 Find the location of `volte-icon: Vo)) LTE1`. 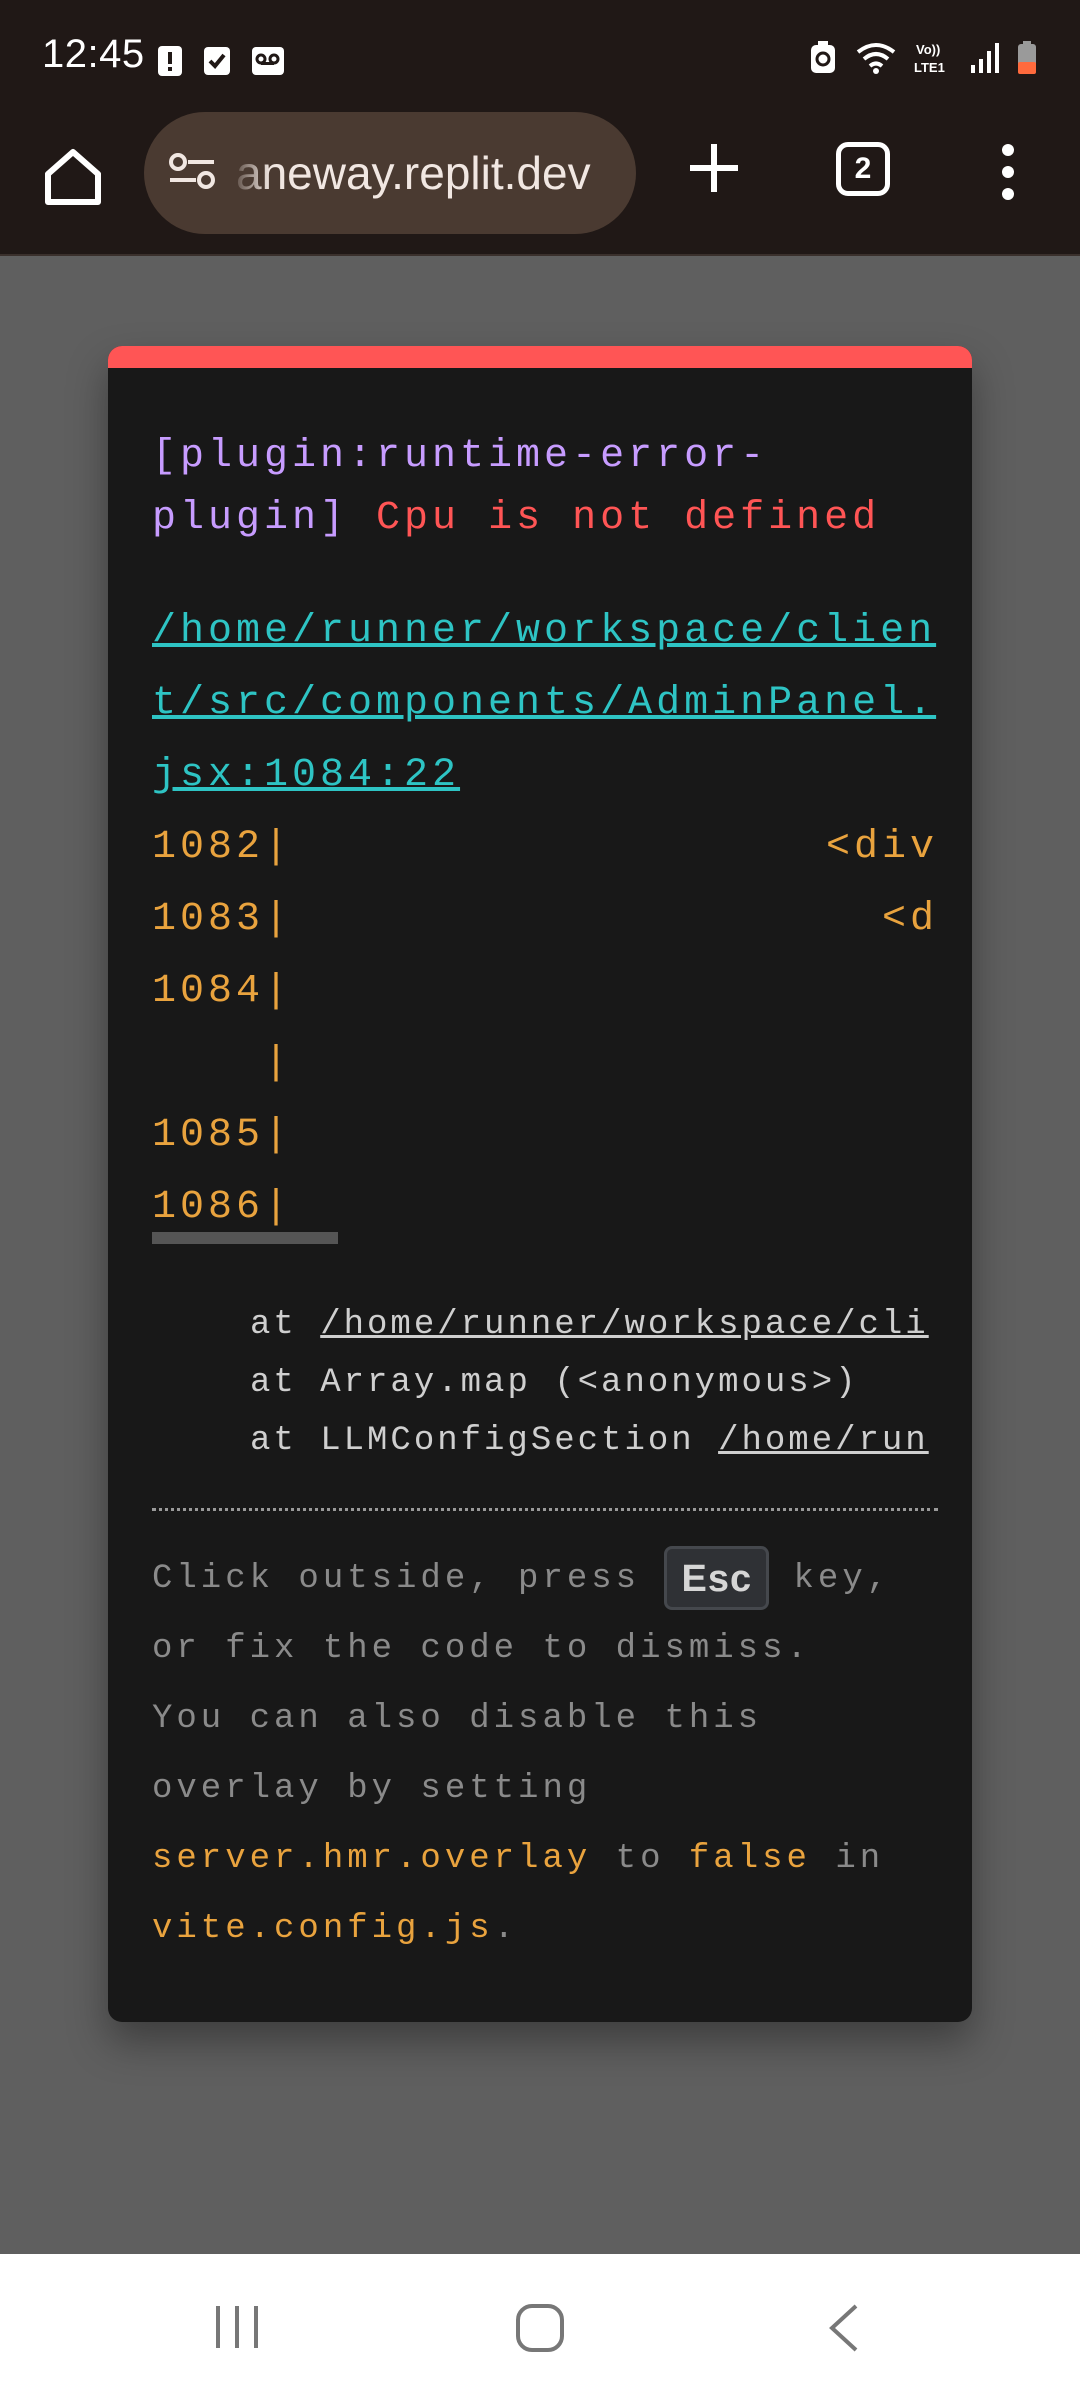

volte-icon: Vo)) LTE1 is located at coordinates (929, 58).